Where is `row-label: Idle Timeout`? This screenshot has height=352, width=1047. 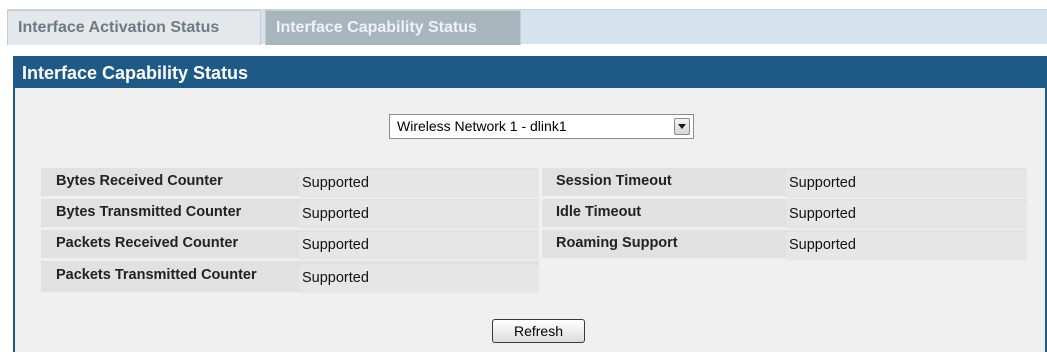 row-label: Idle Timeout is located at coordinates (599, 212).